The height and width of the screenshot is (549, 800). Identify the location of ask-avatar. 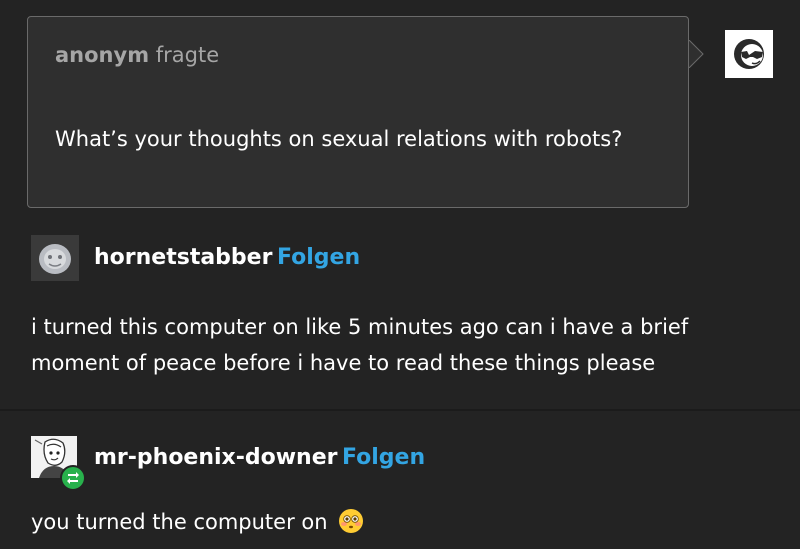
(749, 54).